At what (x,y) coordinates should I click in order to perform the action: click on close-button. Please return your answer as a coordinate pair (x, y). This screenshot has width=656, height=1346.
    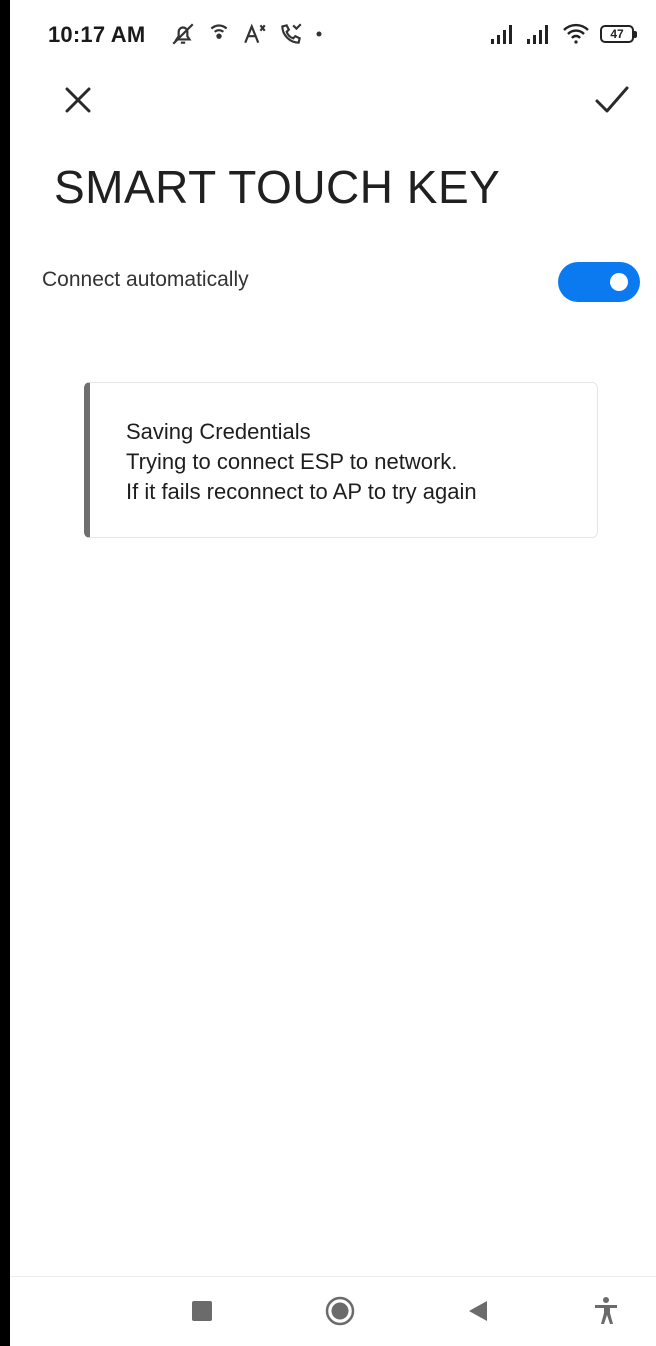
    Looking at the image, I should click on (78, 100).